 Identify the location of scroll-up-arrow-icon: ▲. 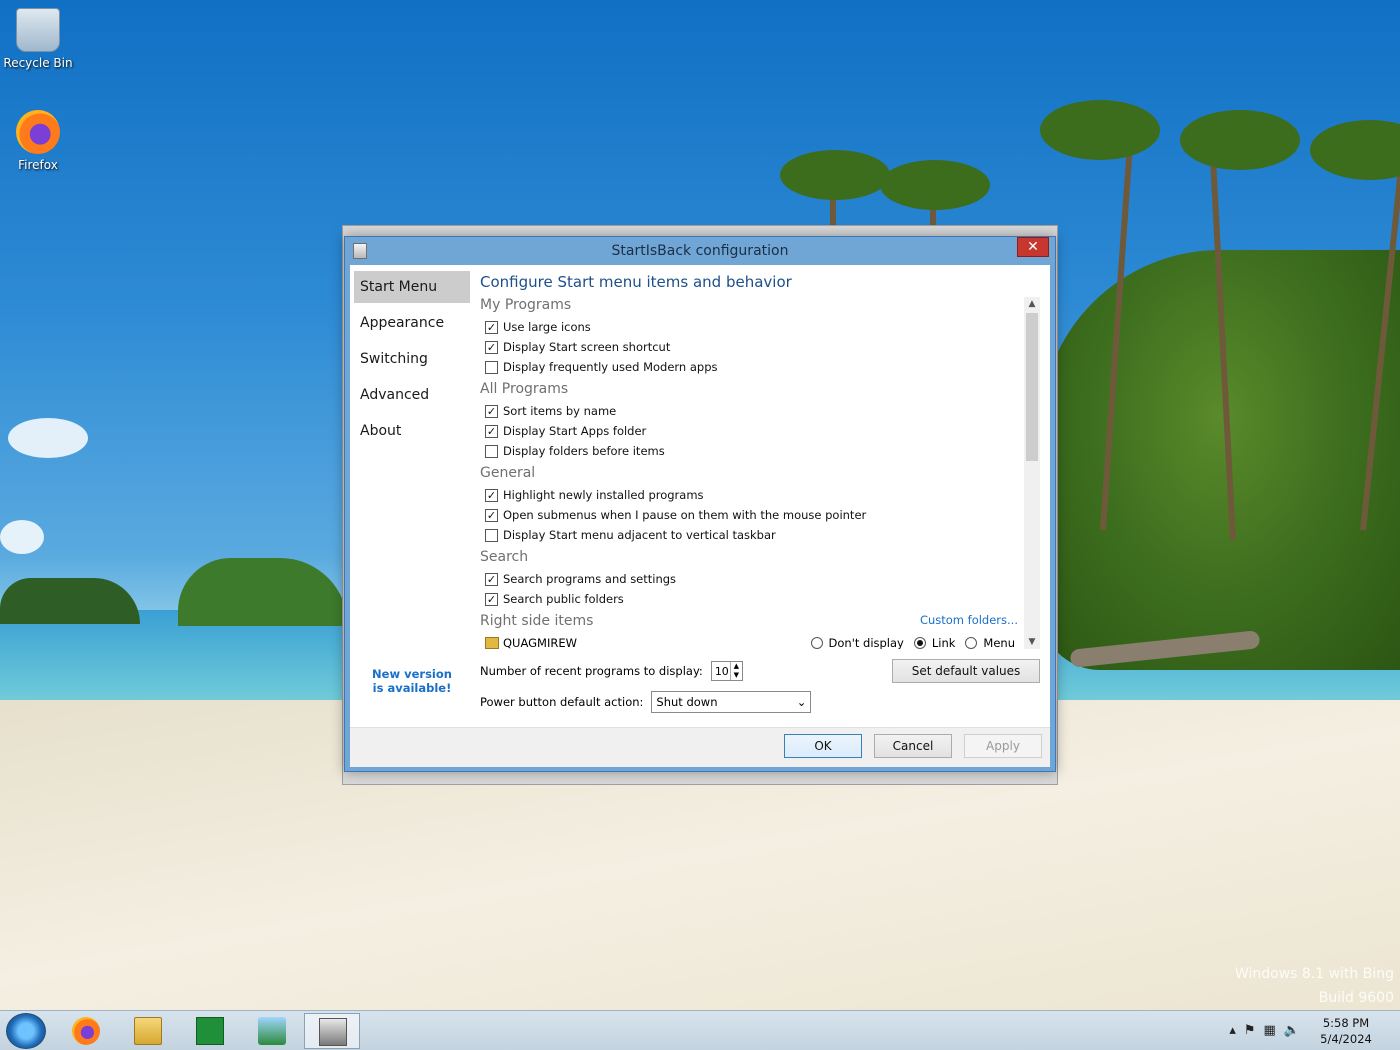
(1032, 304).